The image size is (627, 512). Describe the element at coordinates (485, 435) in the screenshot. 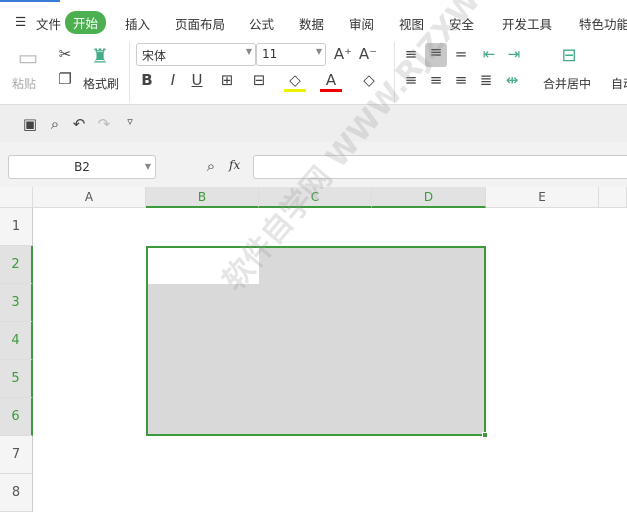

I see `fill-handle` at that location.